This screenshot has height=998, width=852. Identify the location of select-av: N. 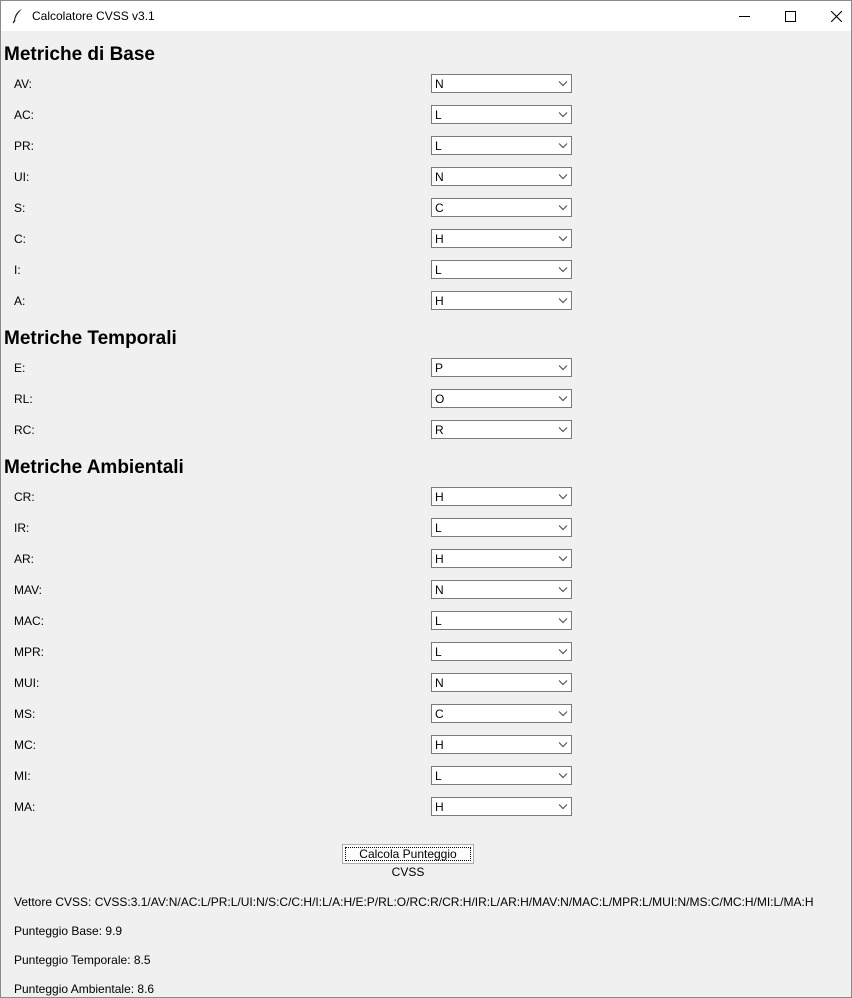
(501, 83).